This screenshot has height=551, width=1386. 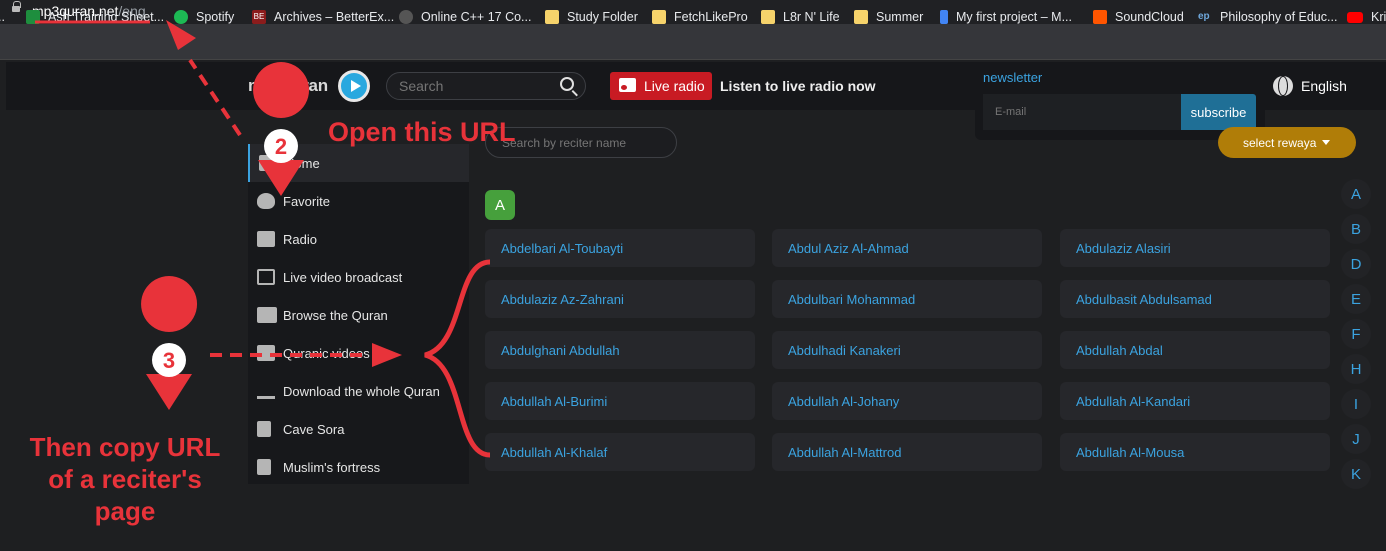 I want to click on reciter-card: Abdullah Al-Mattrod, so click(x=907, y=452).